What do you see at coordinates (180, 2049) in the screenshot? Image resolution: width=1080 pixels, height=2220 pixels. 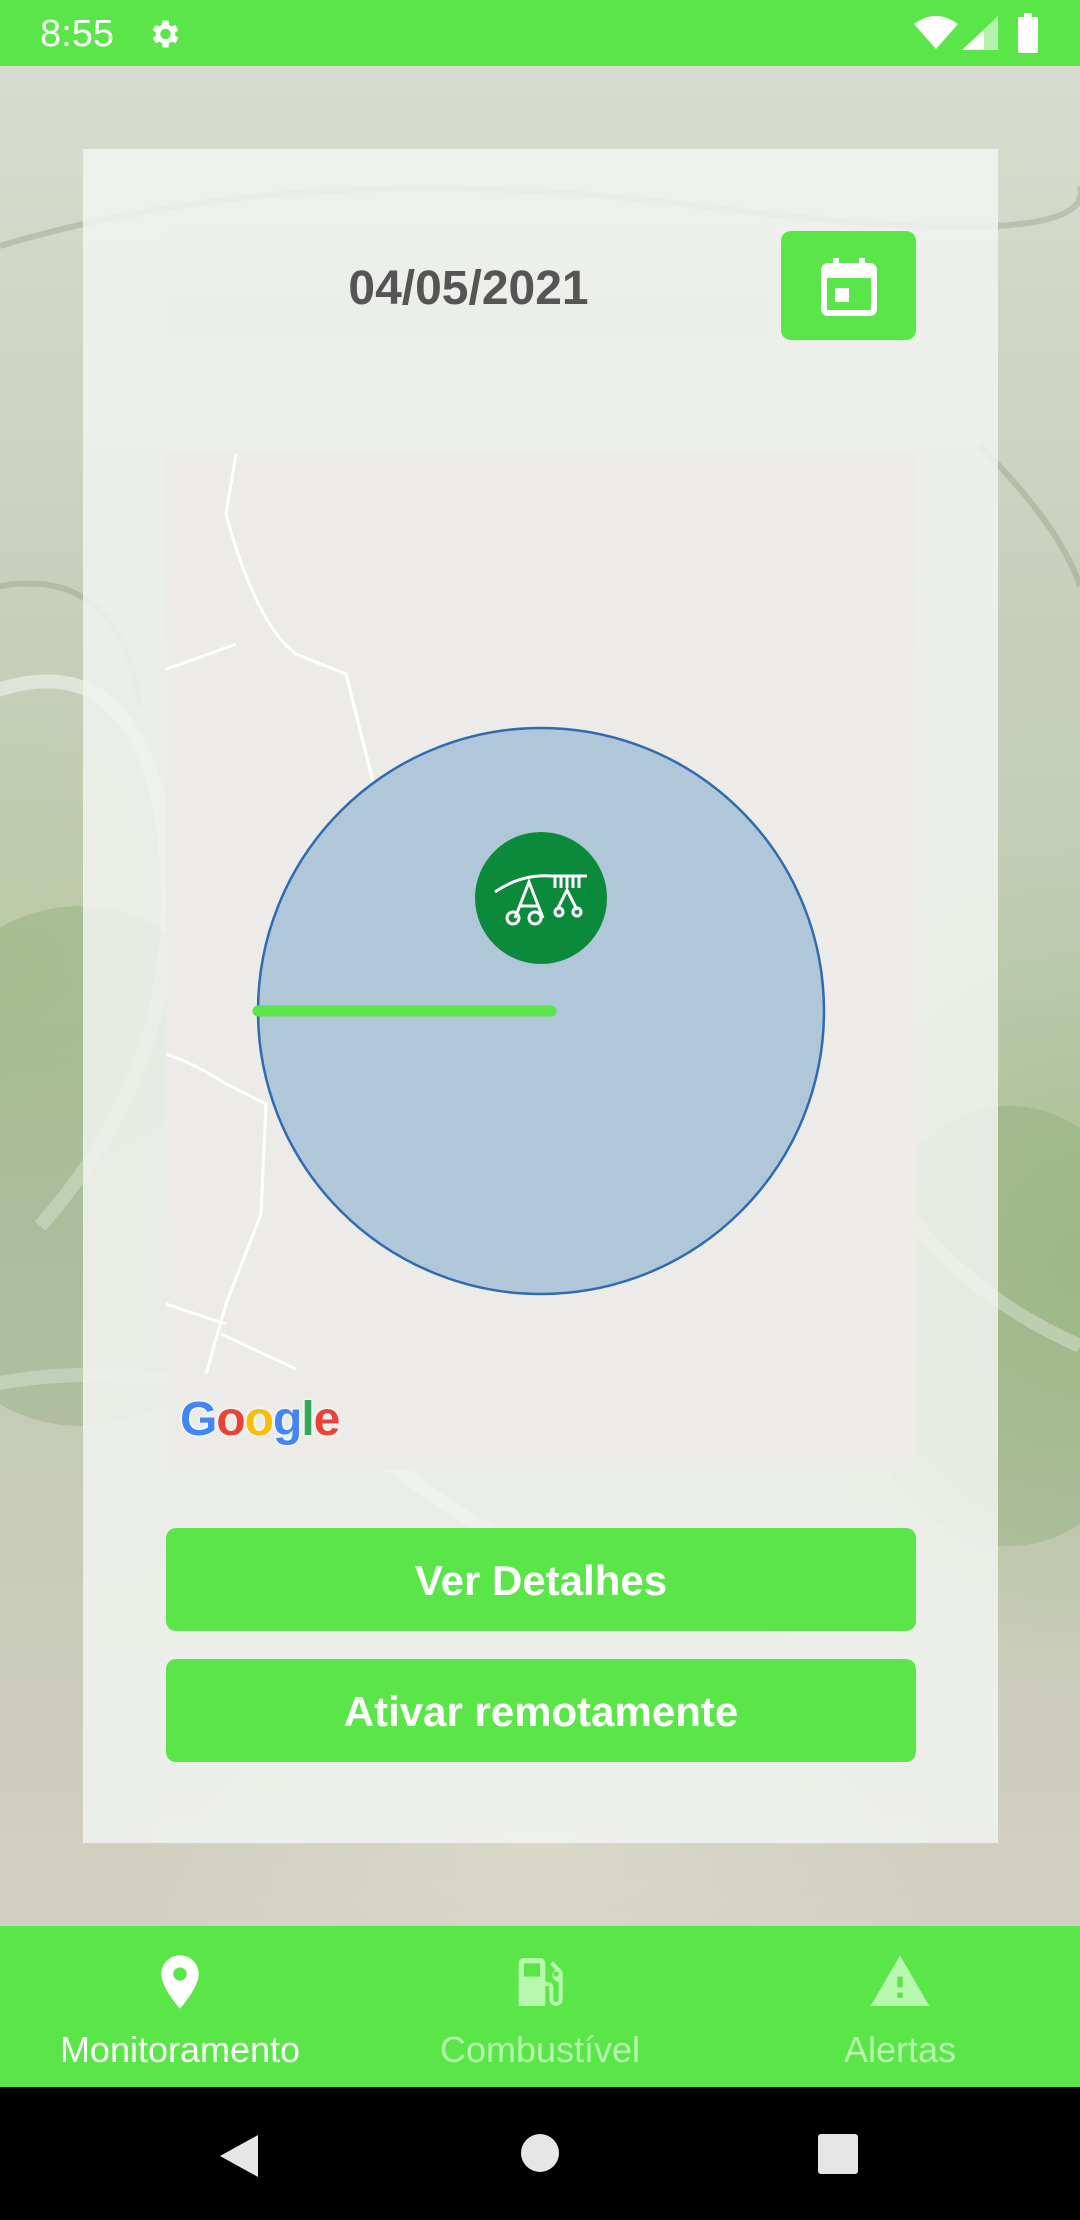 I see `nav-label-monitoramento: Monitoramento` at bounding box center [180, 2049].